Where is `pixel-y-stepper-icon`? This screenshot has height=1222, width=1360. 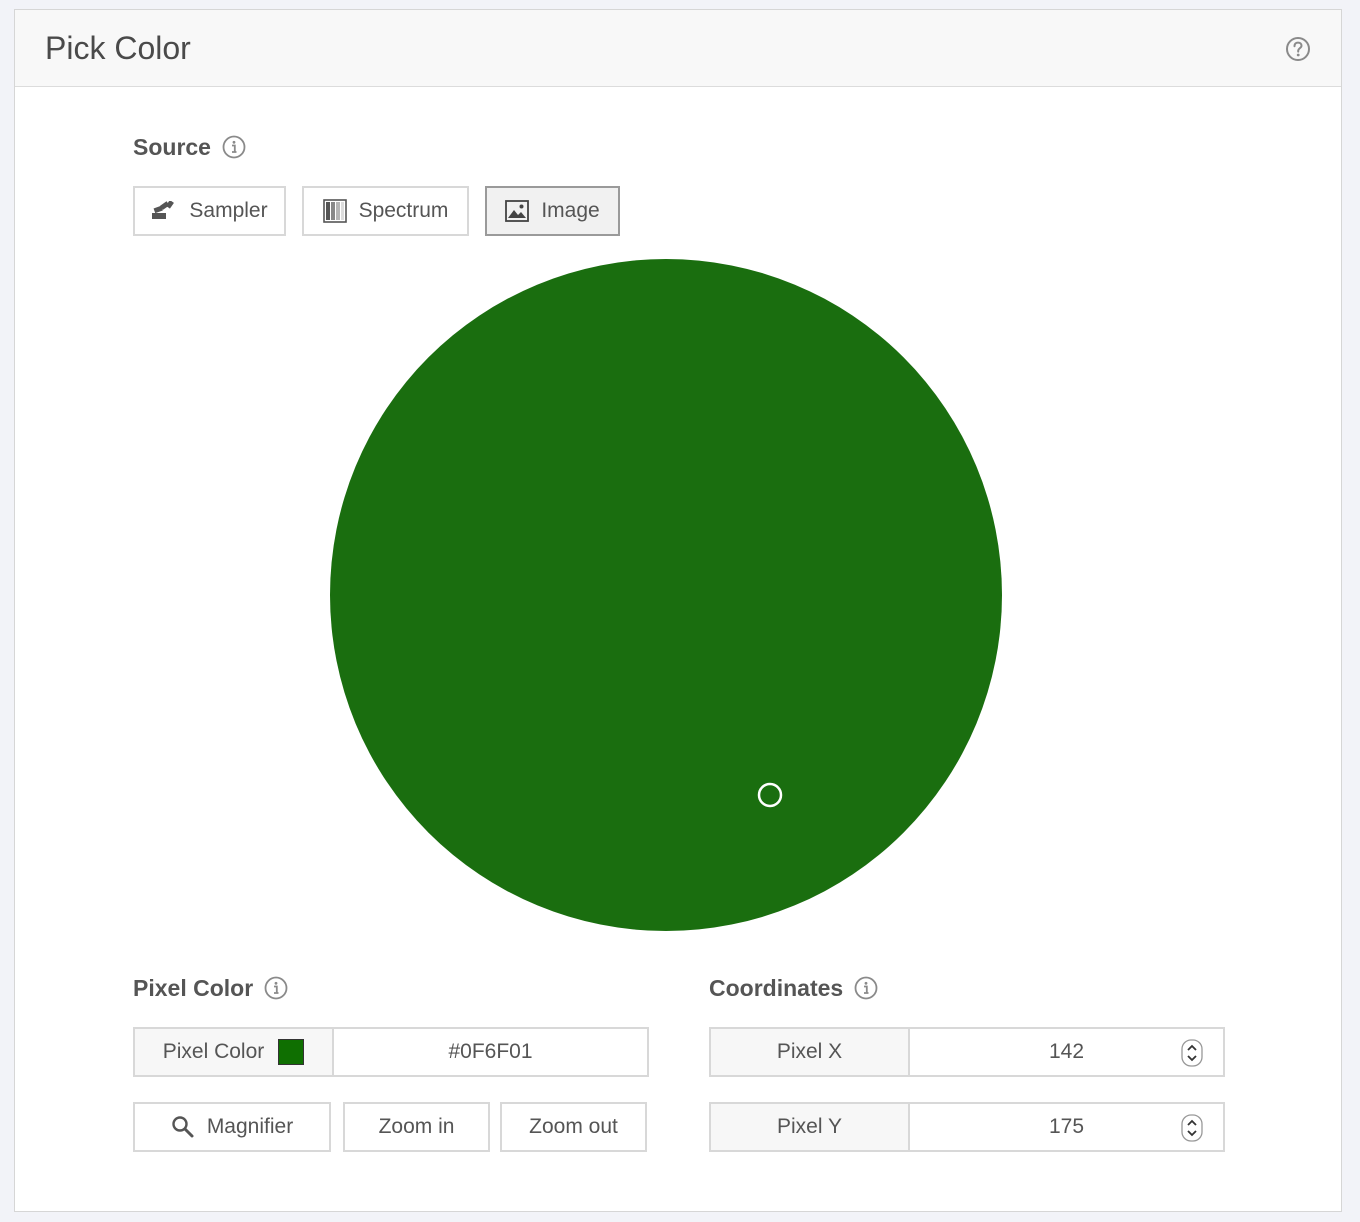
pixel-y-stepper-icon is located at coordinates (1192, 1128).